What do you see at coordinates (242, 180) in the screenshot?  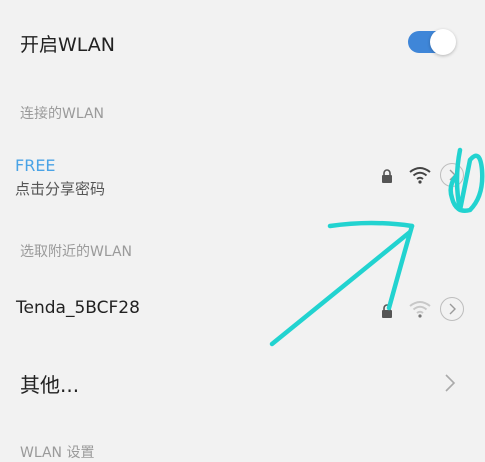 I see `network-row-free: FREE 点击分享密码` at bounding box center [242, 180].